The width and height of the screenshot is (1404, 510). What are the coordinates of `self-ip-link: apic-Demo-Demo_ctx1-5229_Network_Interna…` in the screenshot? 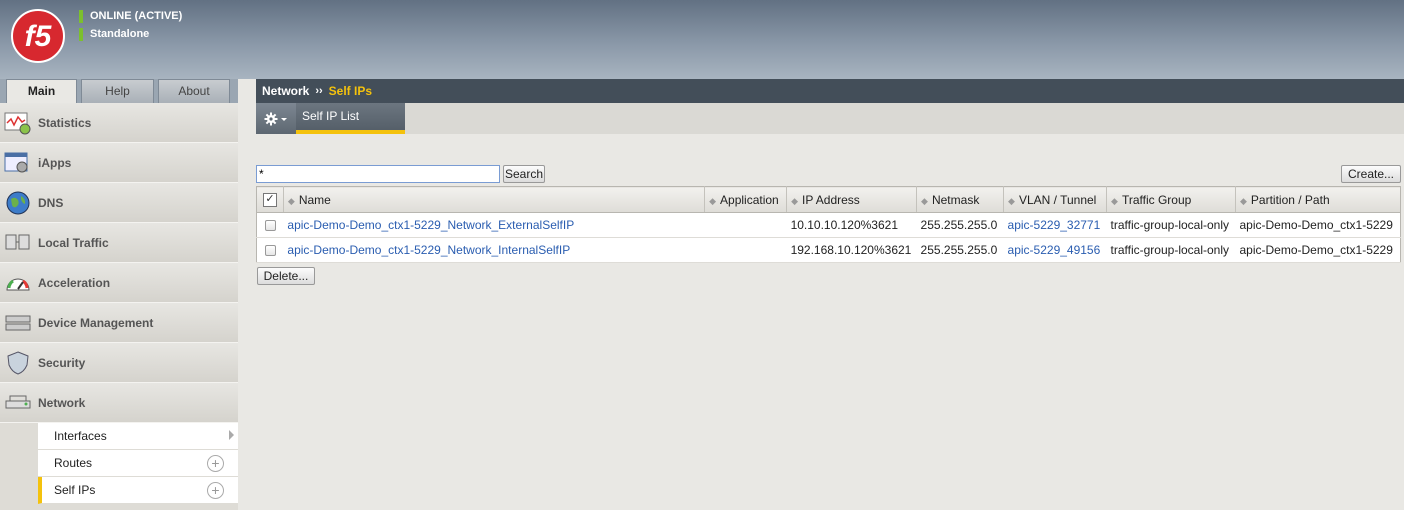 It's located at (428, 250).